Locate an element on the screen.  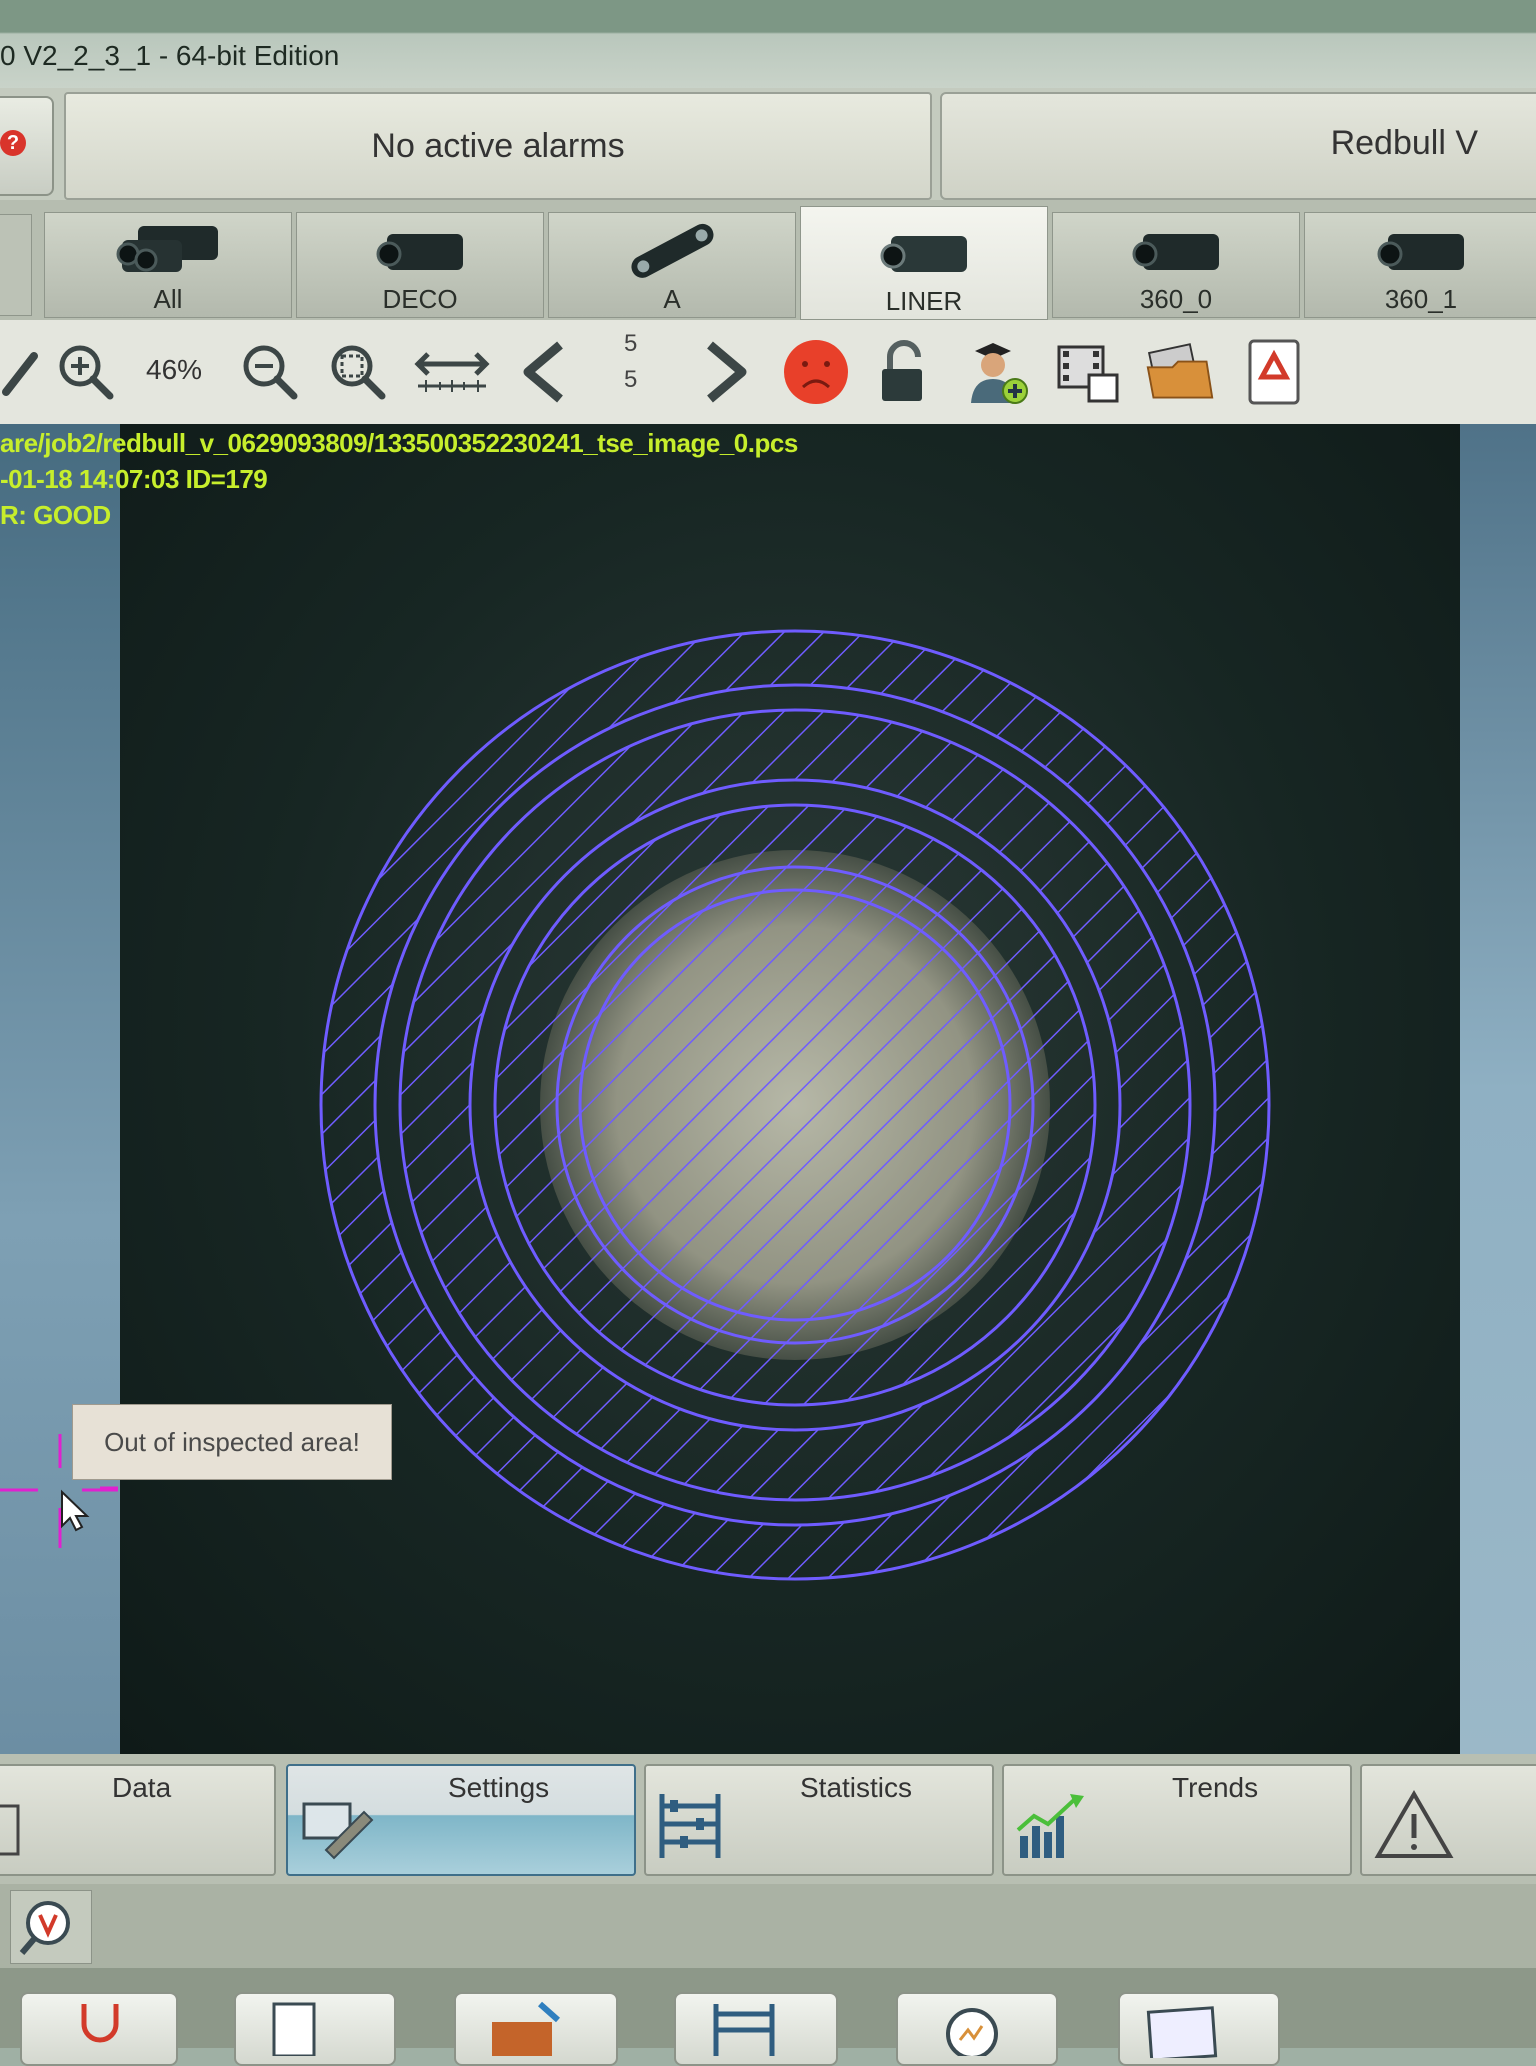
camera-tab-360-1: 360_1 is located at coordinates (1420, 265).